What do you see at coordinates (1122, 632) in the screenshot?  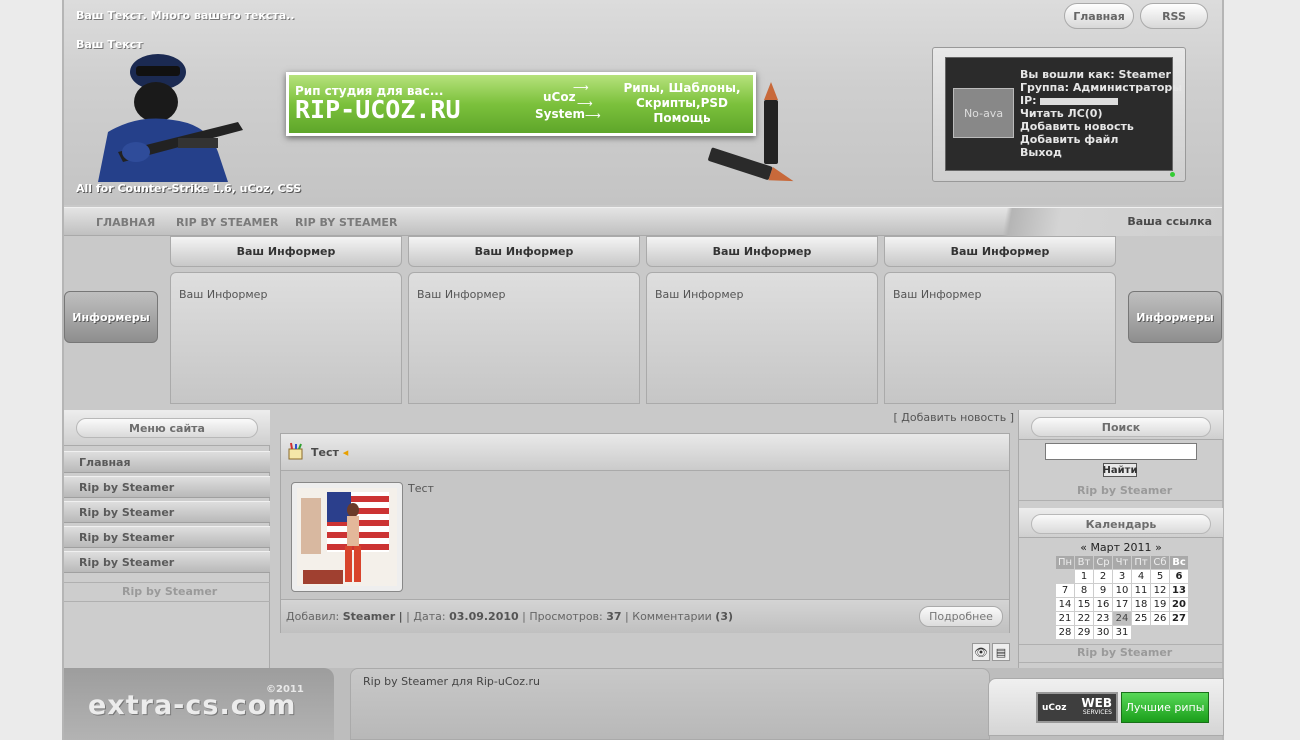 I see `calendar-day: 31` at bounding box center [1122, 632].